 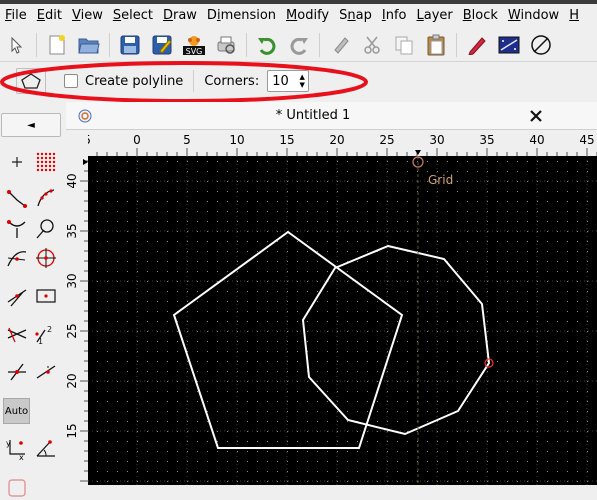 What do you see at coordinates (46, 198) in the screenshot?
I see `arc-tool-icon` at bounding box center [46, 198].